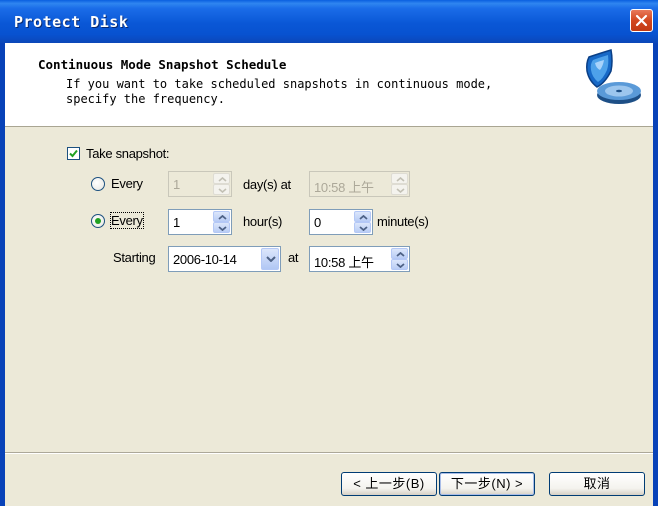 The image size is (658, 506). Describe the element at coordinates (200, 184) in the screenshot. I see `days-stepper: 1` at that location.